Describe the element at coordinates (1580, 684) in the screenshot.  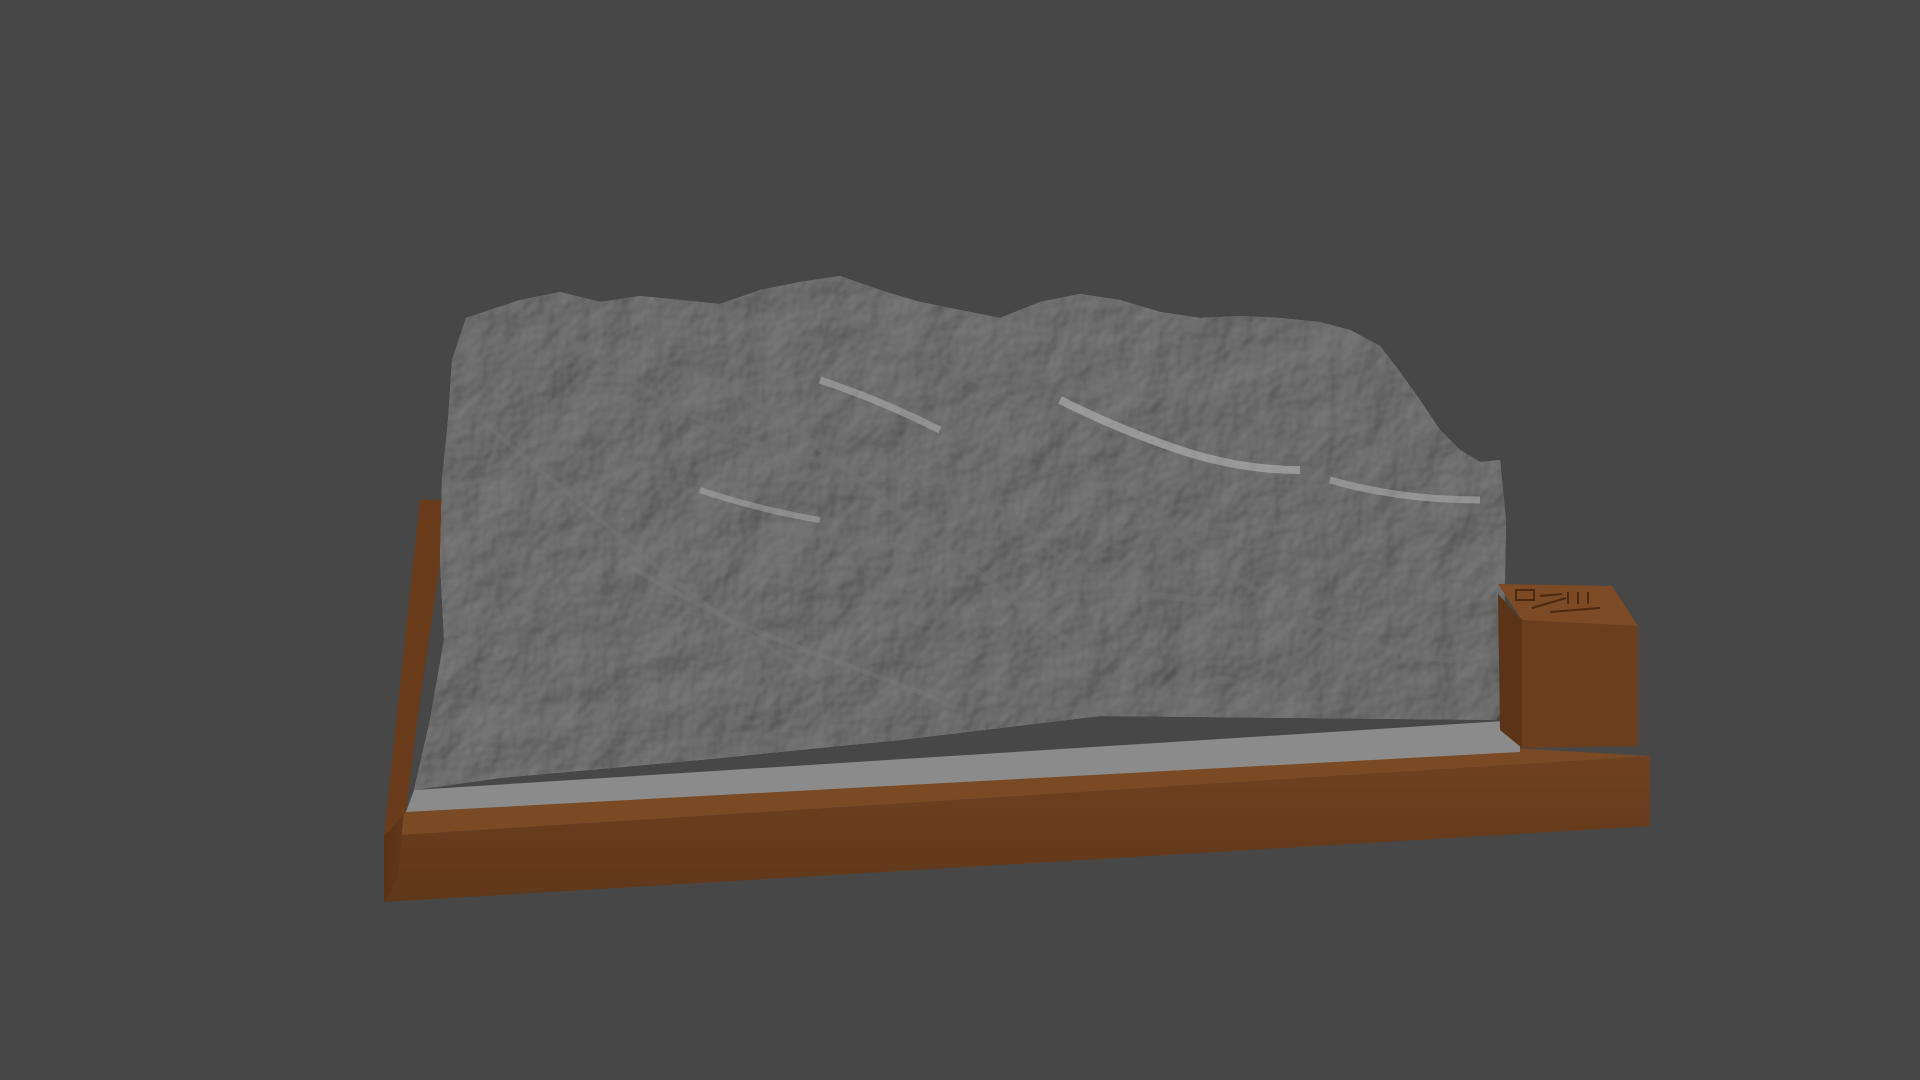
I see `legend-block-front` at that location.